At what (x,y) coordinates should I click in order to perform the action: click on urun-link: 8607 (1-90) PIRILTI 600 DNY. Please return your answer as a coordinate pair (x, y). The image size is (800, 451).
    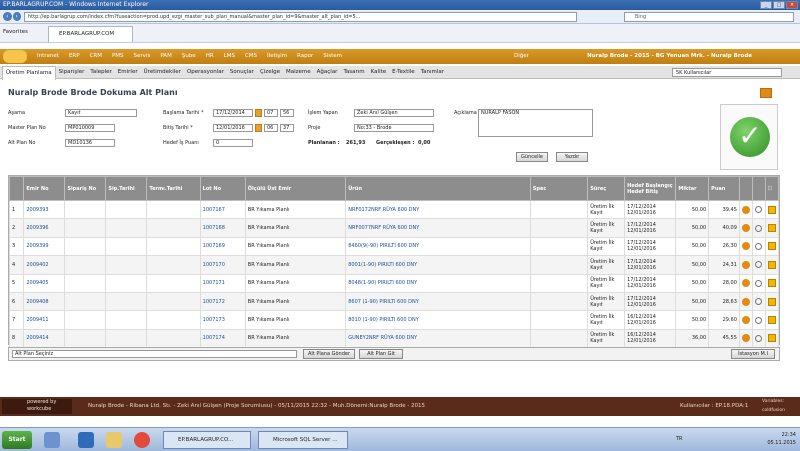
    Looking at the image, I should click on (438, 301).